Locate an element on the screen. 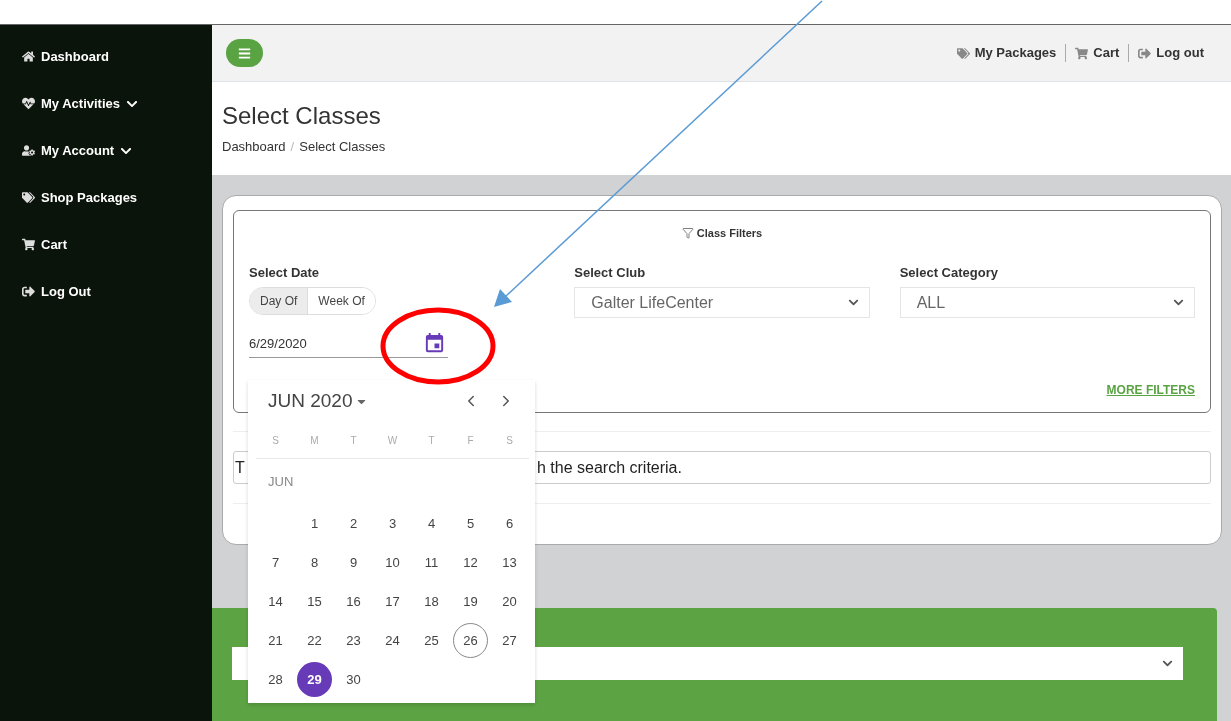 The width and height of the screenshot is (1231, 721). house-icon is located at coordinates (28, 56).